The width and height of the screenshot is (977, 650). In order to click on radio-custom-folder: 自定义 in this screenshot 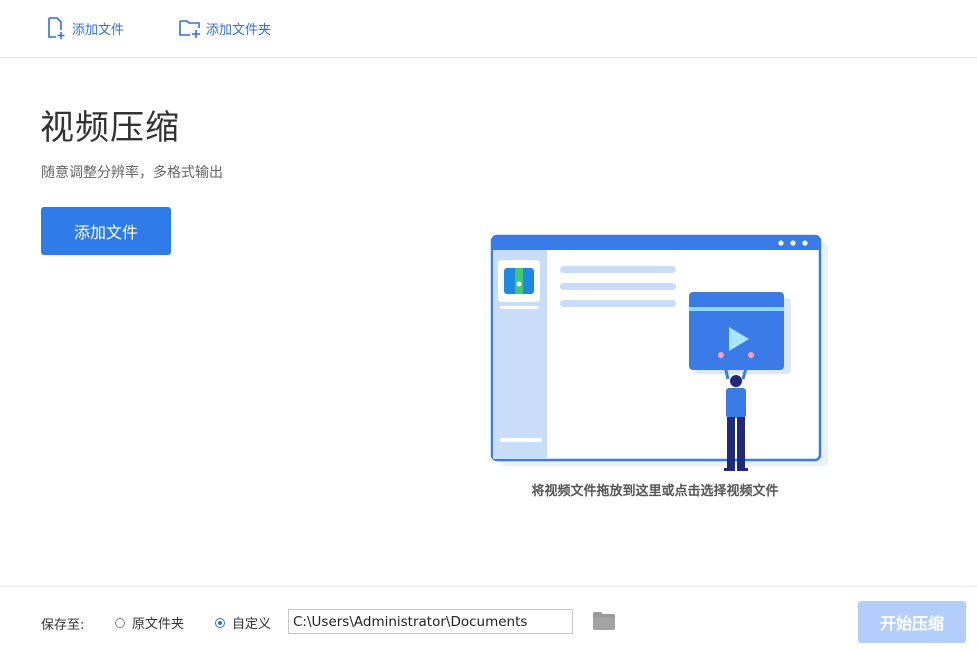, I will do `click(243, 622)`.